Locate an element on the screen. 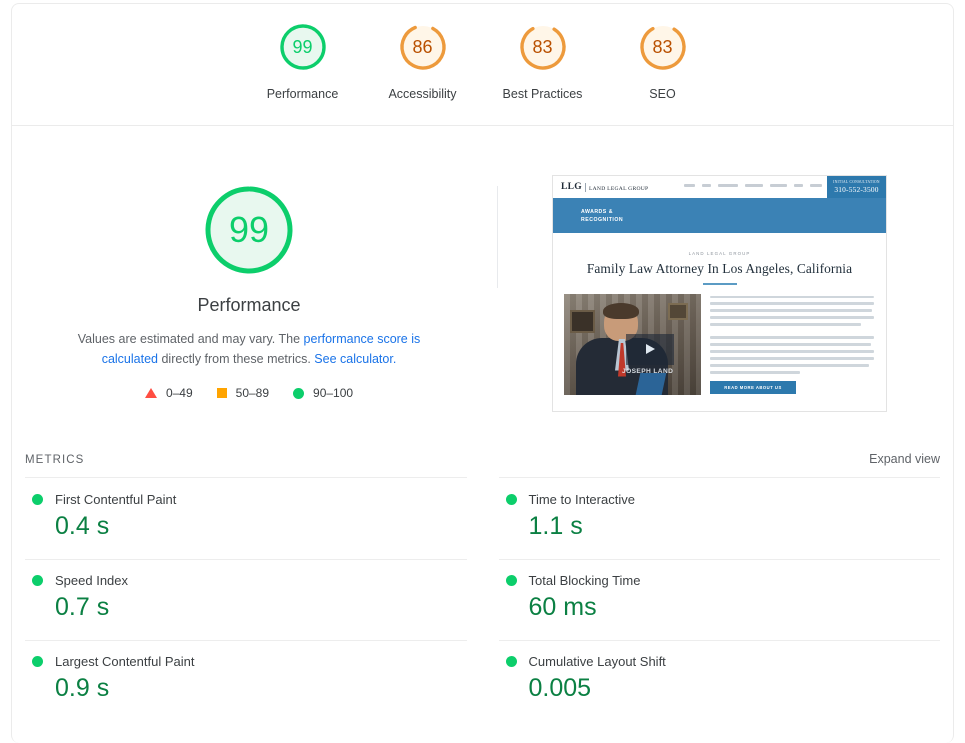 This screenshot has height=743, width=965. metric-name: Time to Interactive is located at coordinates (581, 499).